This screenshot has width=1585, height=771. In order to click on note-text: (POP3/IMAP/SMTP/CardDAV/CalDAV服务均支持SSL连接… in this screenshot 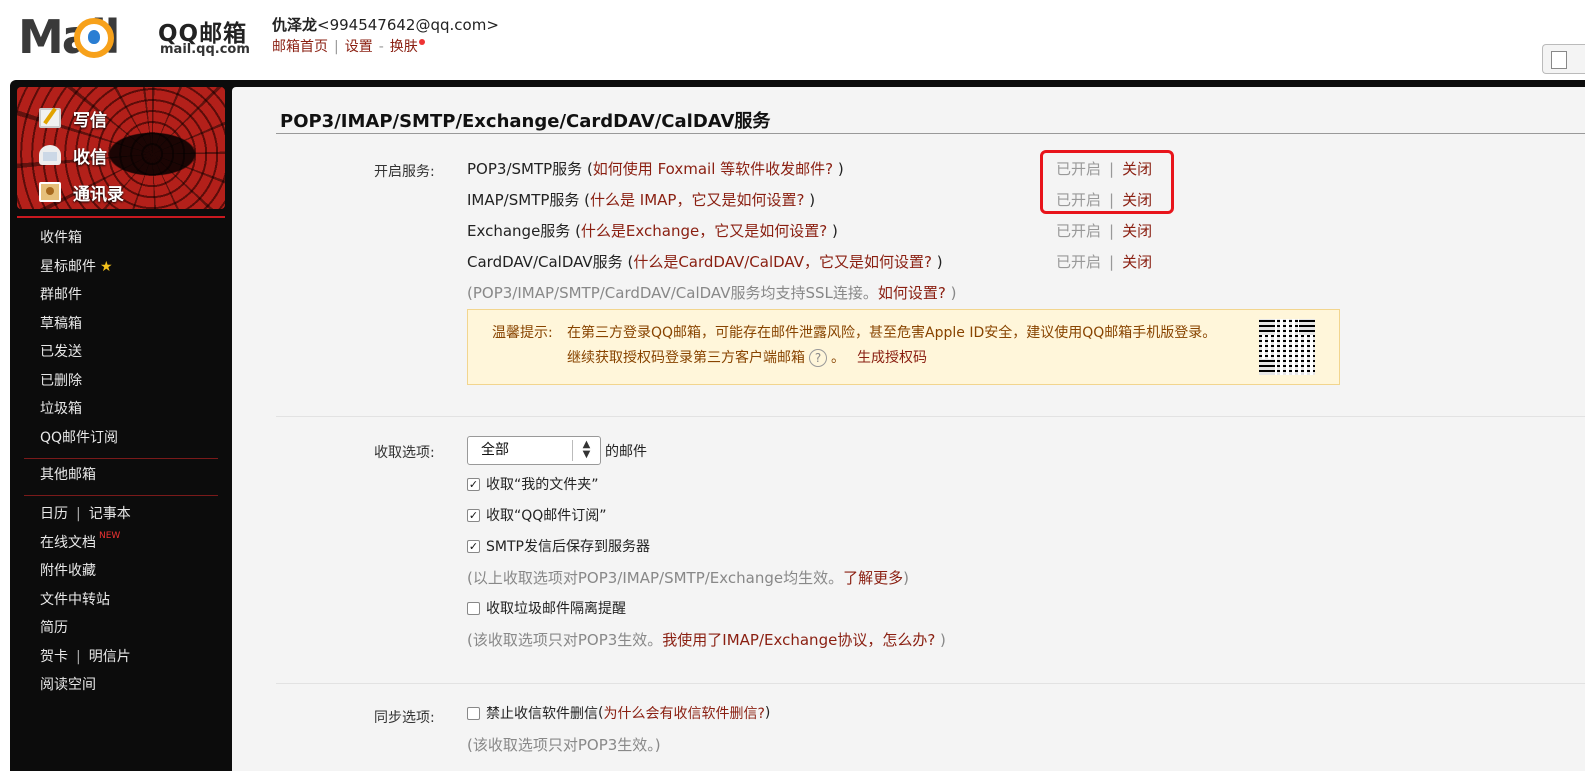, I will do `click(672, 293)`.